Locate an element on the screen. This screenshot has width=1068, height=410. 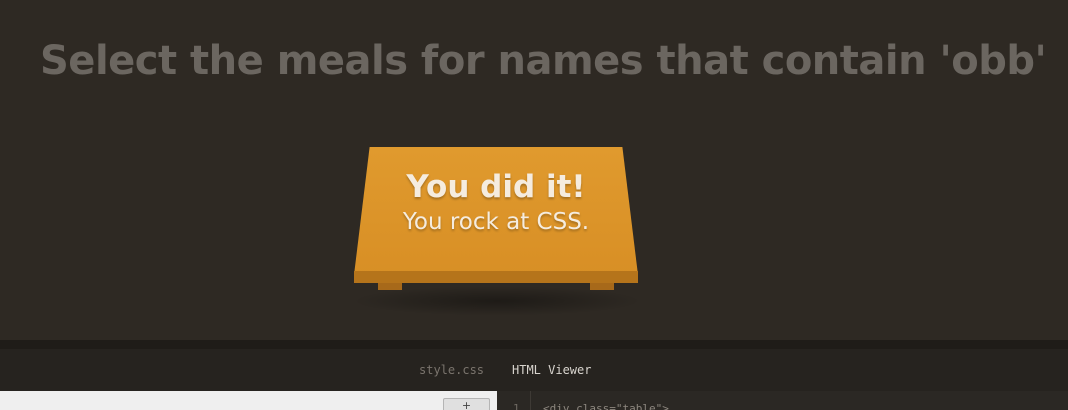
tab-html-viewer: HTML Viewer is located at coordinates (551, 370).